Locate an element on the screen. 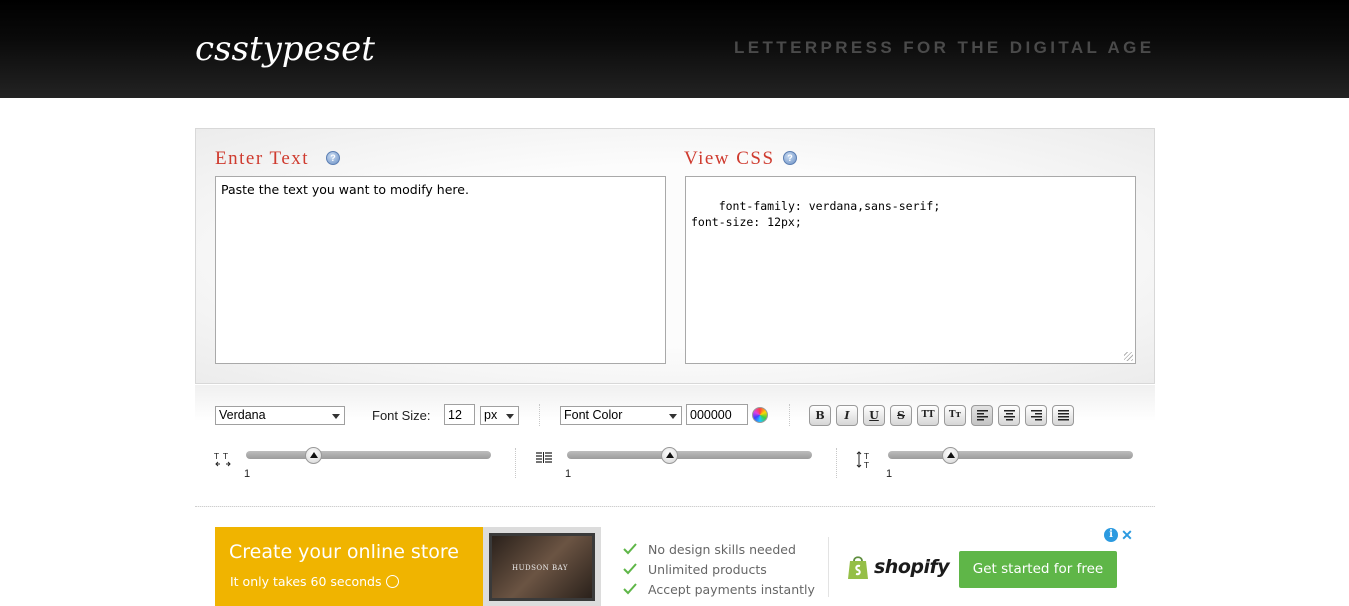  enter-text-title: Enter Text is located at coordinates (262, 158).